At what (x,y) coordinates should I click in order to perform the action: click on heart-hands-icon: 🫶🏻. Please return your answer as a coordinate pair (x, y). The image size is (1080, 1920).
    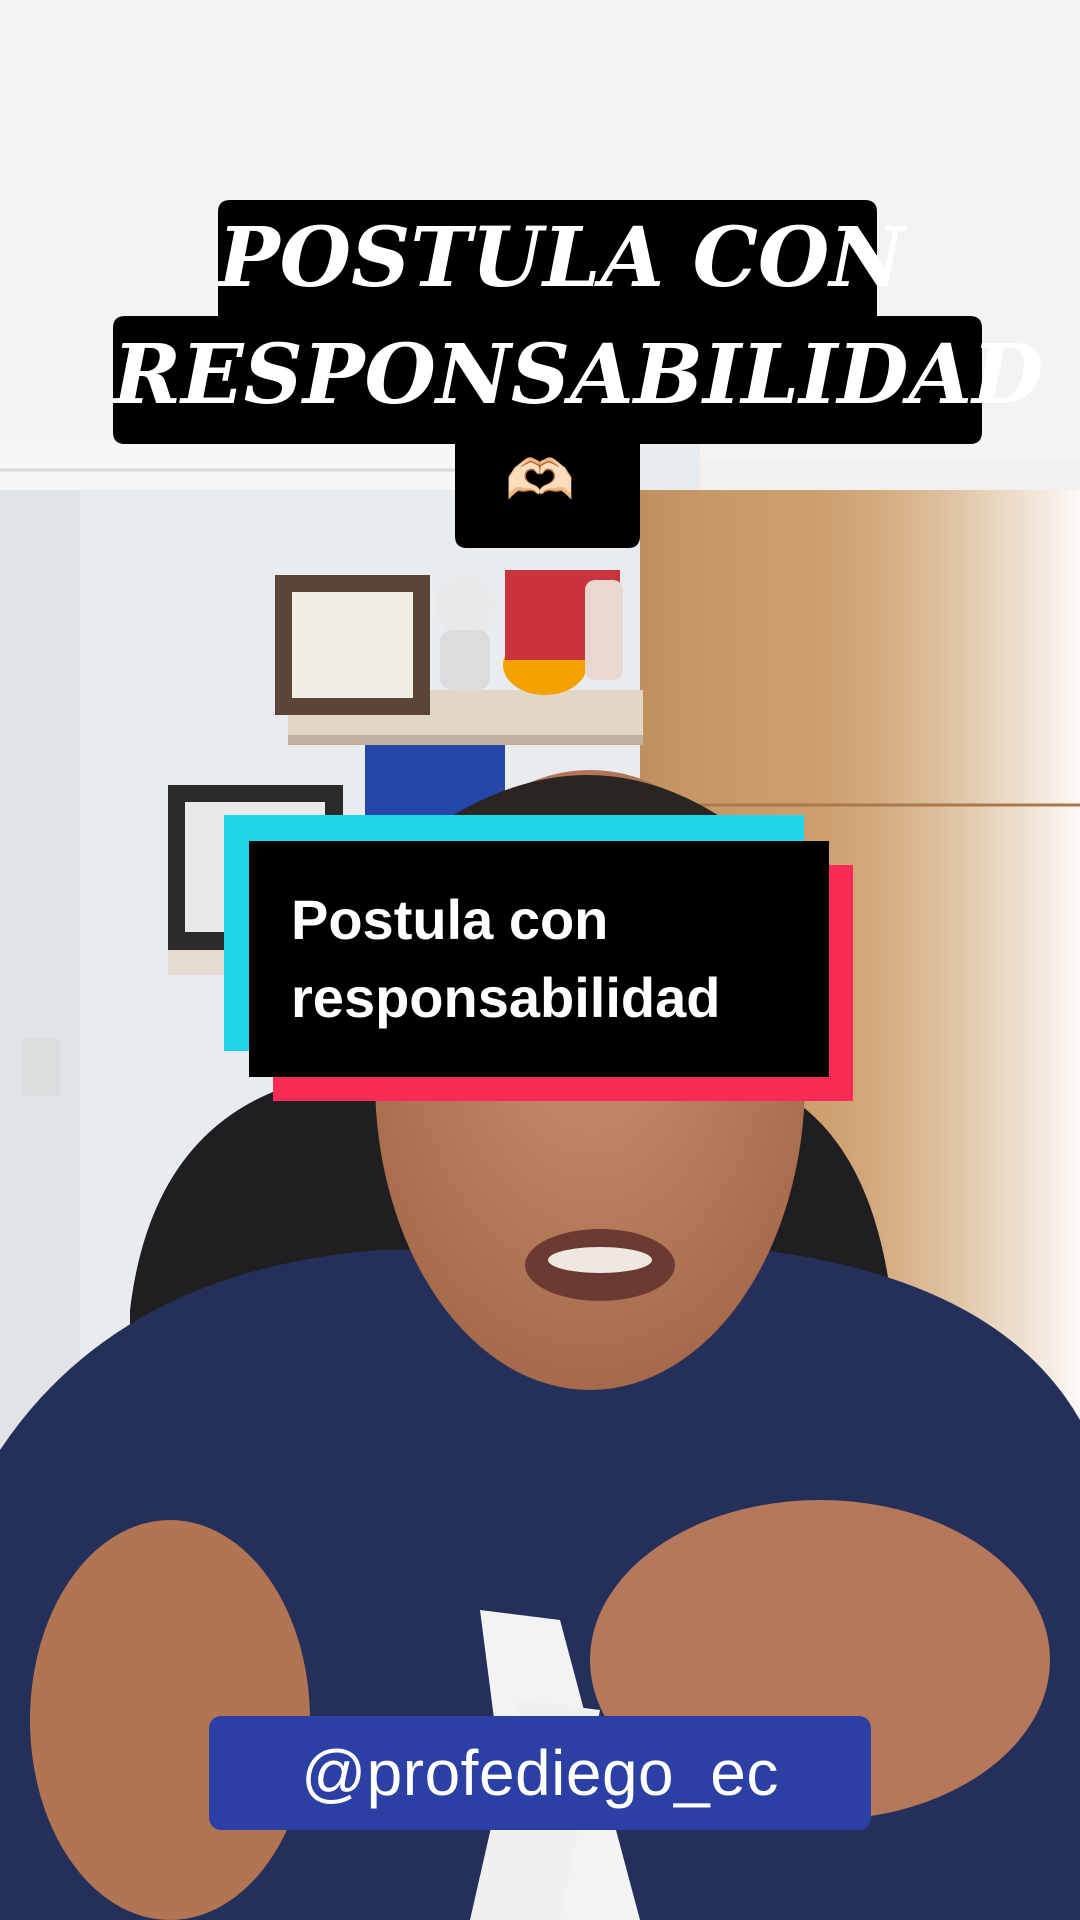
    Looking at the image, I should click on (540, 480).